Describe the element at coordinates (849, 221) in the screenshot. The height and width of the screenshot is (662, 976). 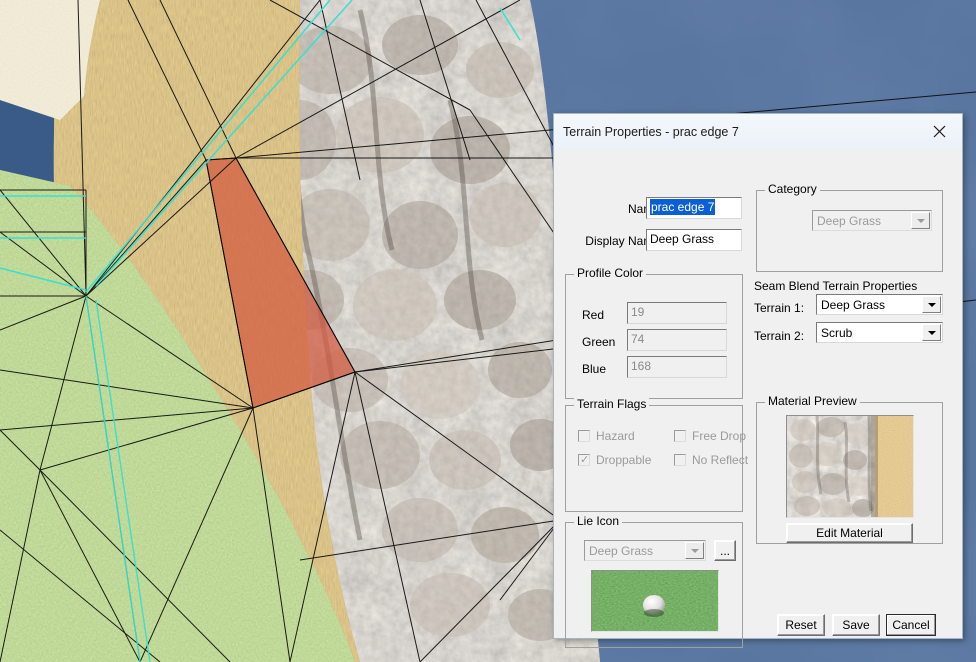
I see `category-value: Deep Grass` at that location.